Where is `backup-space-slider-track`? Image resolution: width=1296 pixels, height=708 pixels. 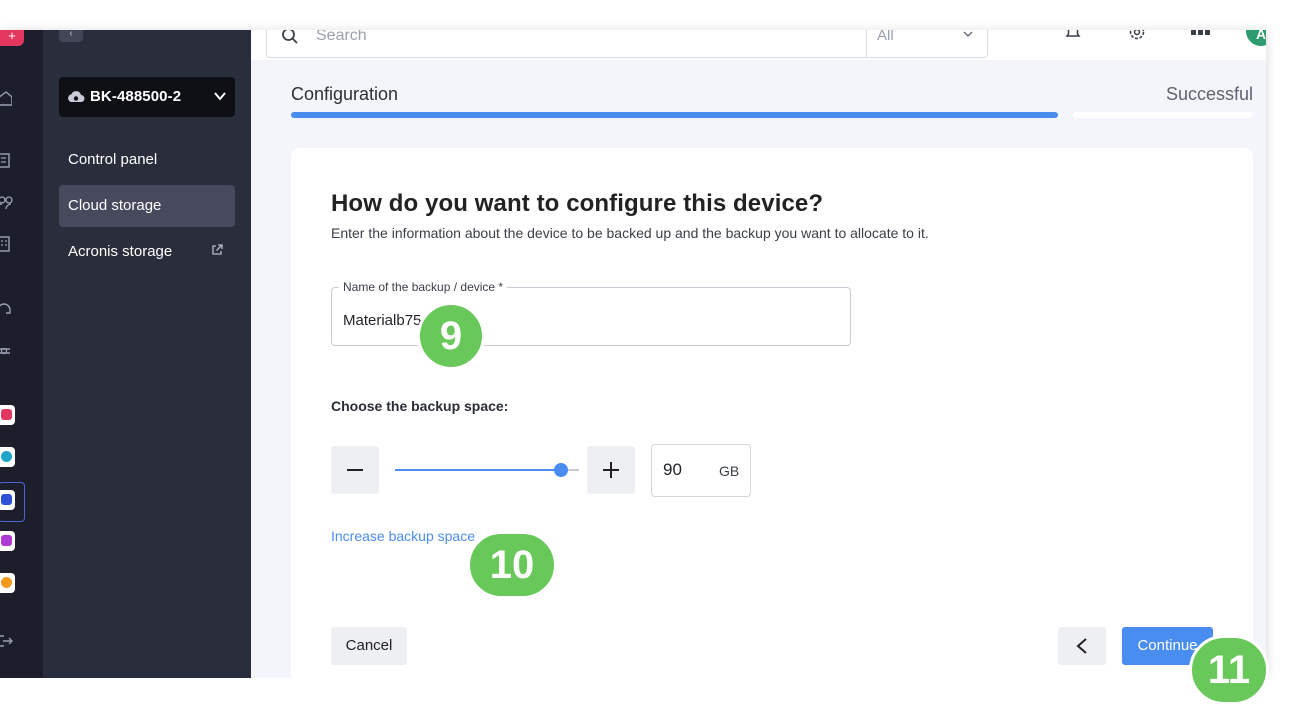 backup-space-slider-track is located at coordinates (487, 470).